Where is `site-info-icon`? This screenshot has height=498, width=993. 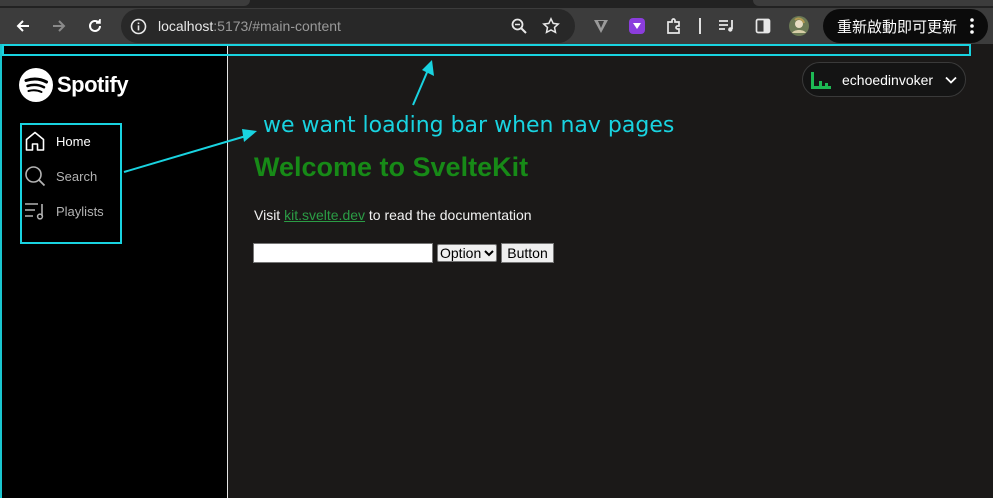 site-info-icon is located at coordinates (138, 26).